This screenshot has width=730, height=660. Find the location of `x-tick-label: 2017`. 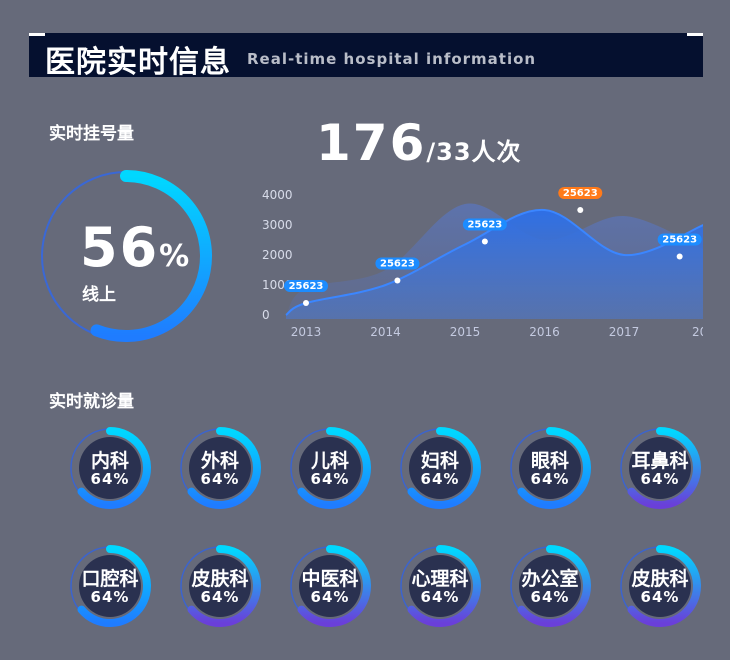

x-tick-label: 2017 is located at coordinates (624, 332).